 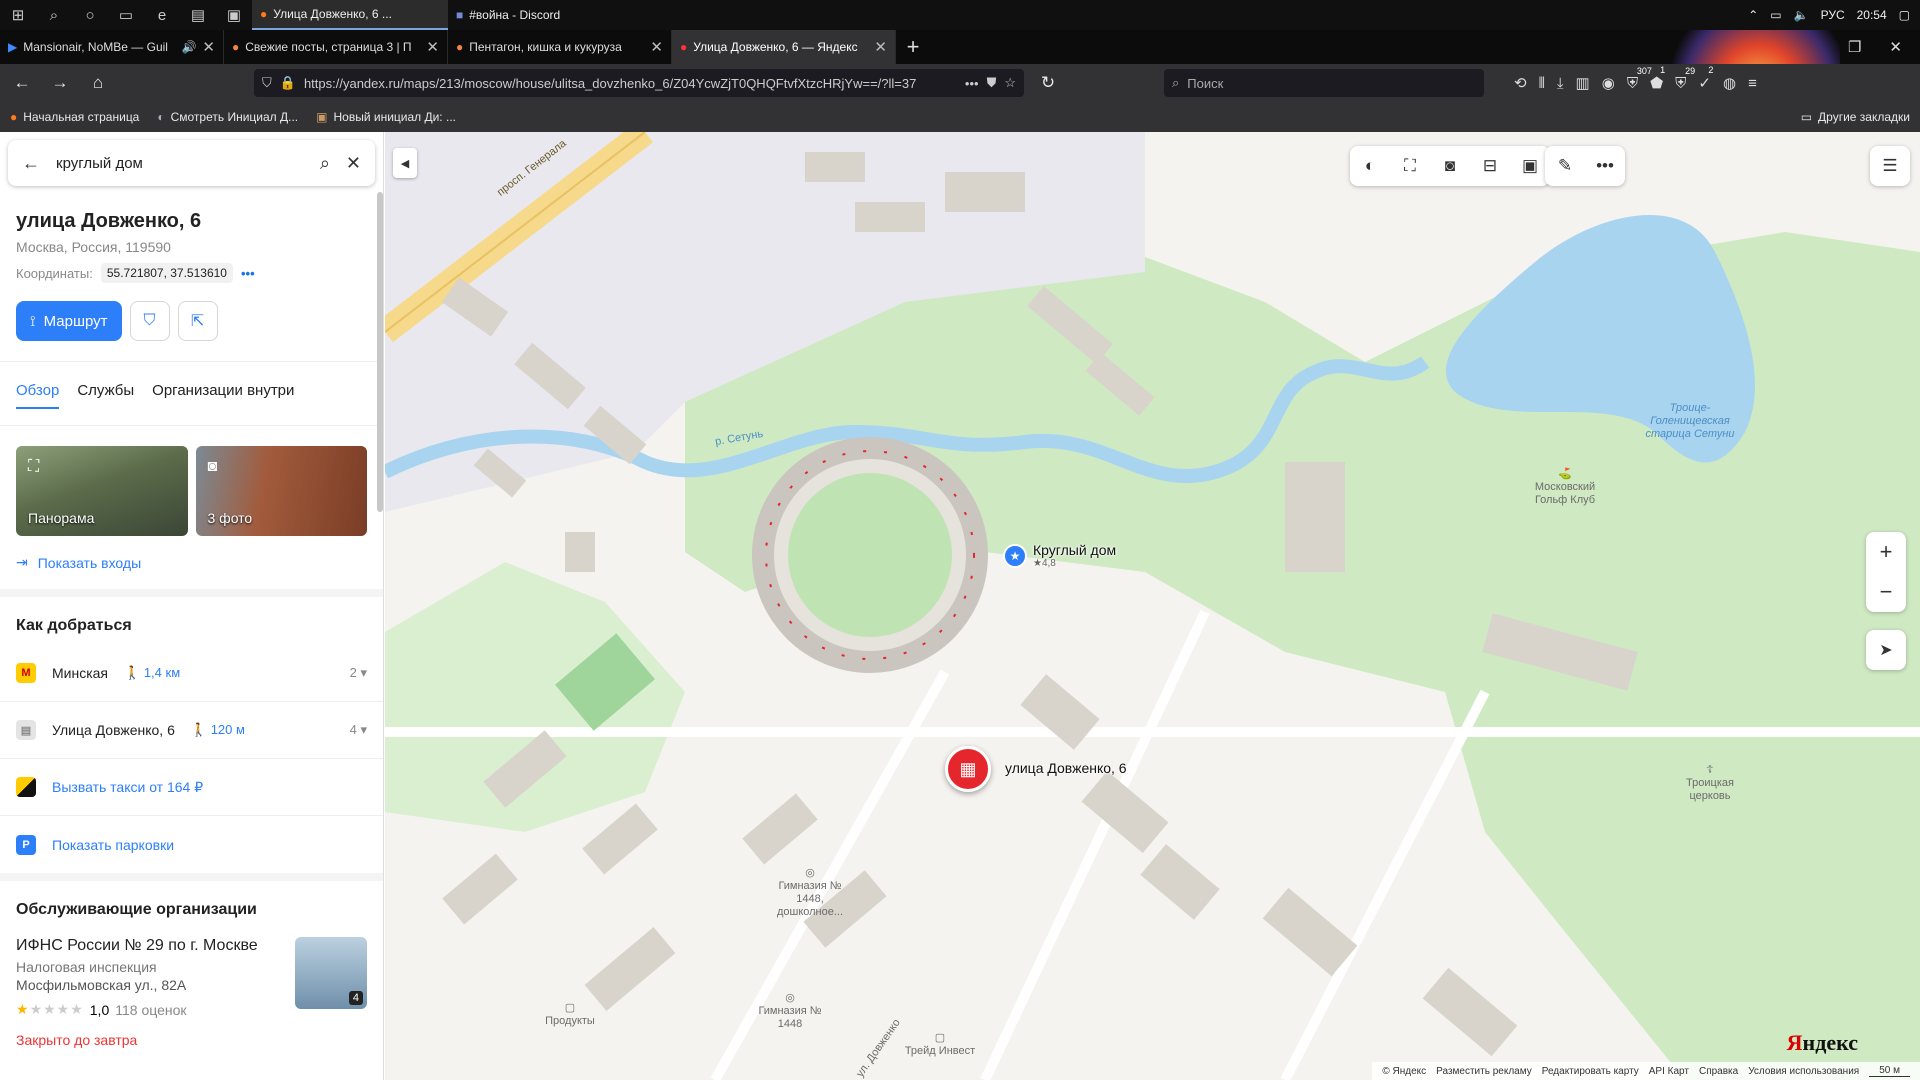 I want to click on geolocation-button: ➤, so click(x=1886, y=650).